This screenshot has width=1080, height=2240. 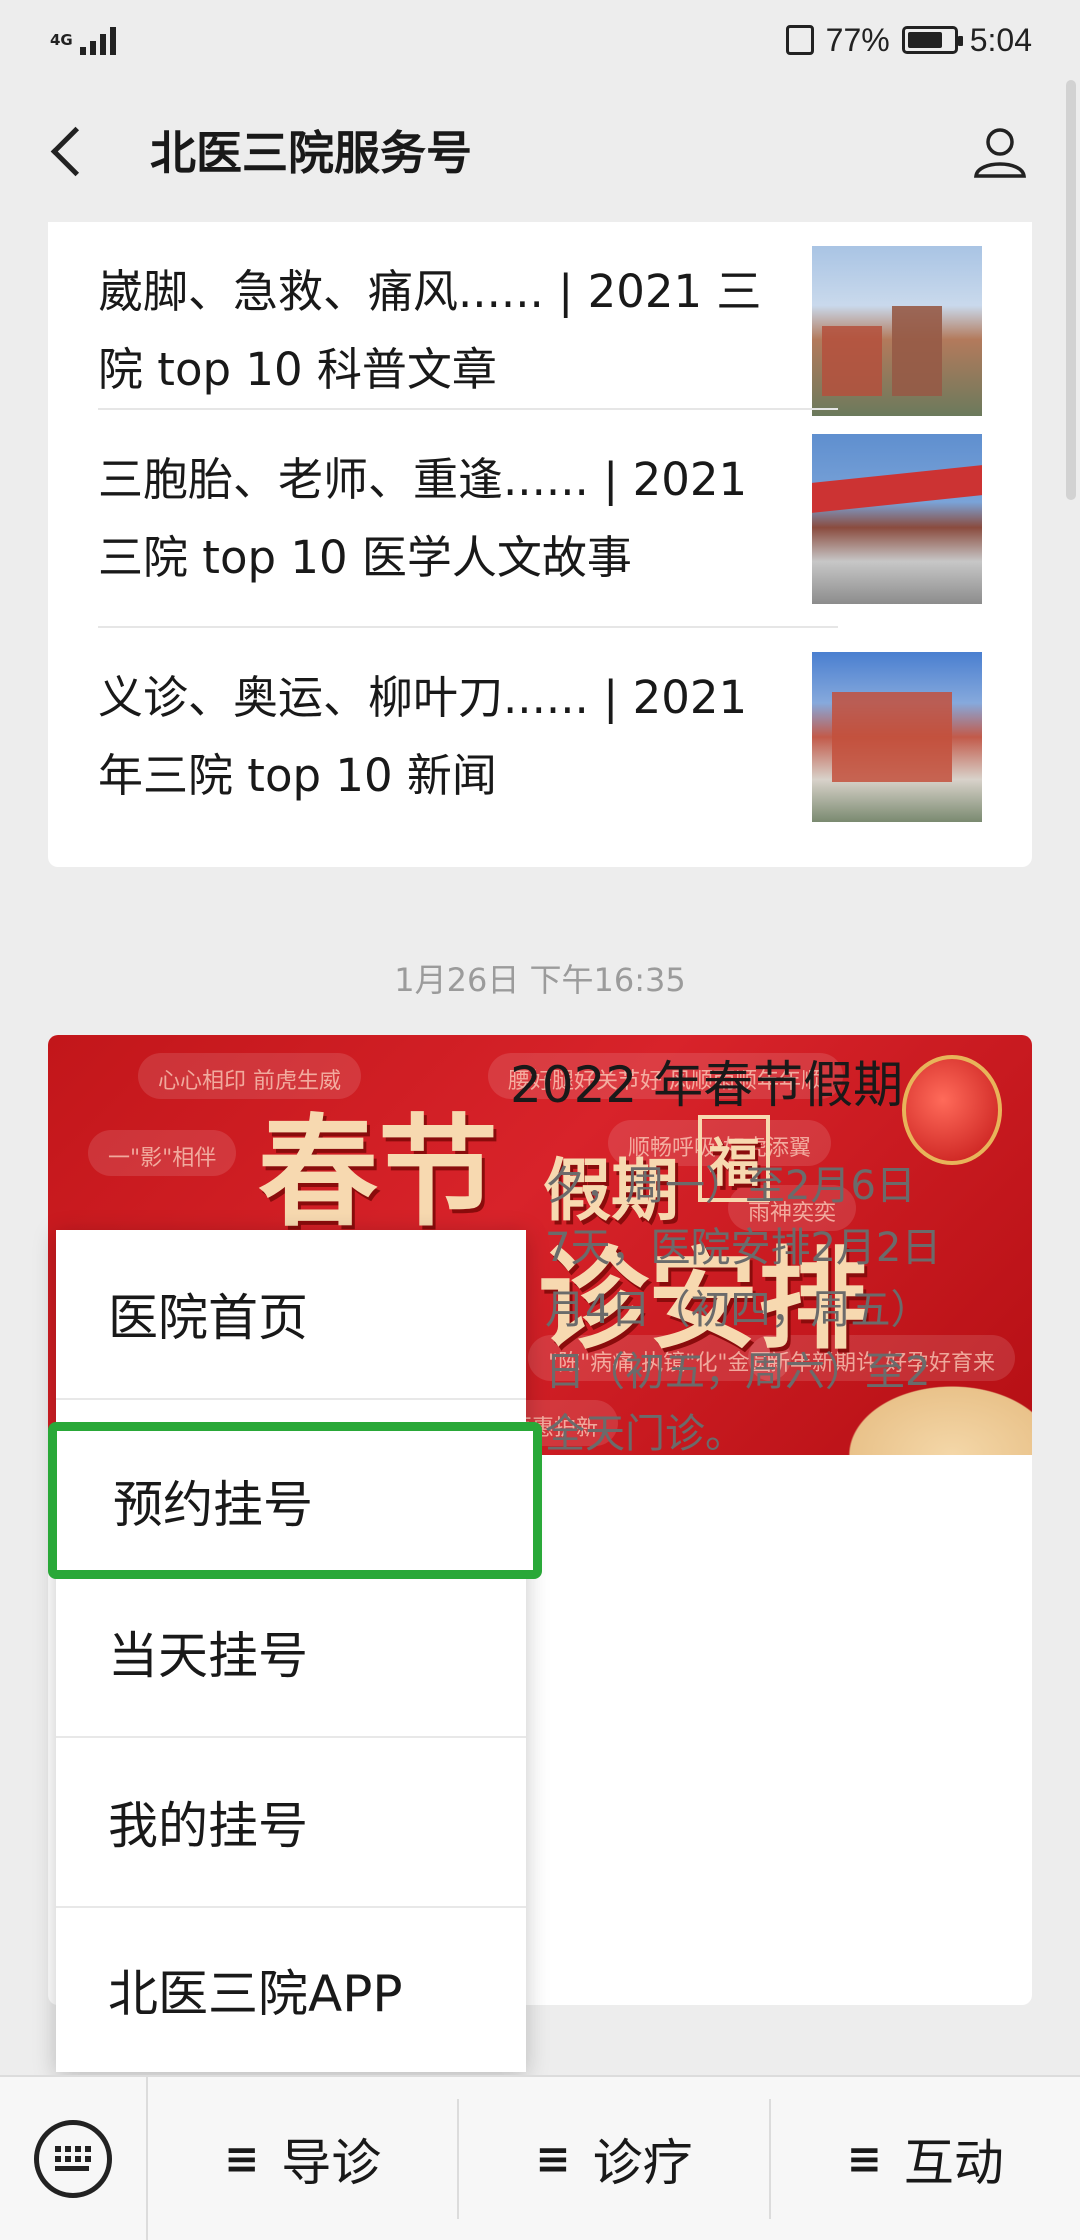 I want to click on clock: 5:04, so click(x=1000, y=39).